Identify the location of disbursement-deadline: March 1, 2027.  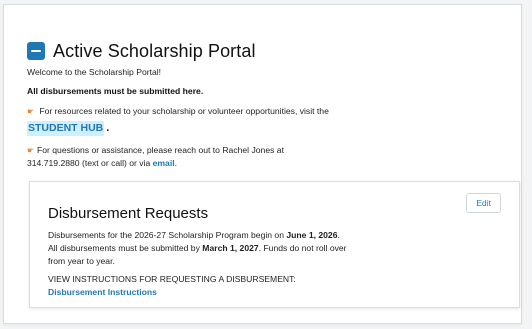
(230, 248).